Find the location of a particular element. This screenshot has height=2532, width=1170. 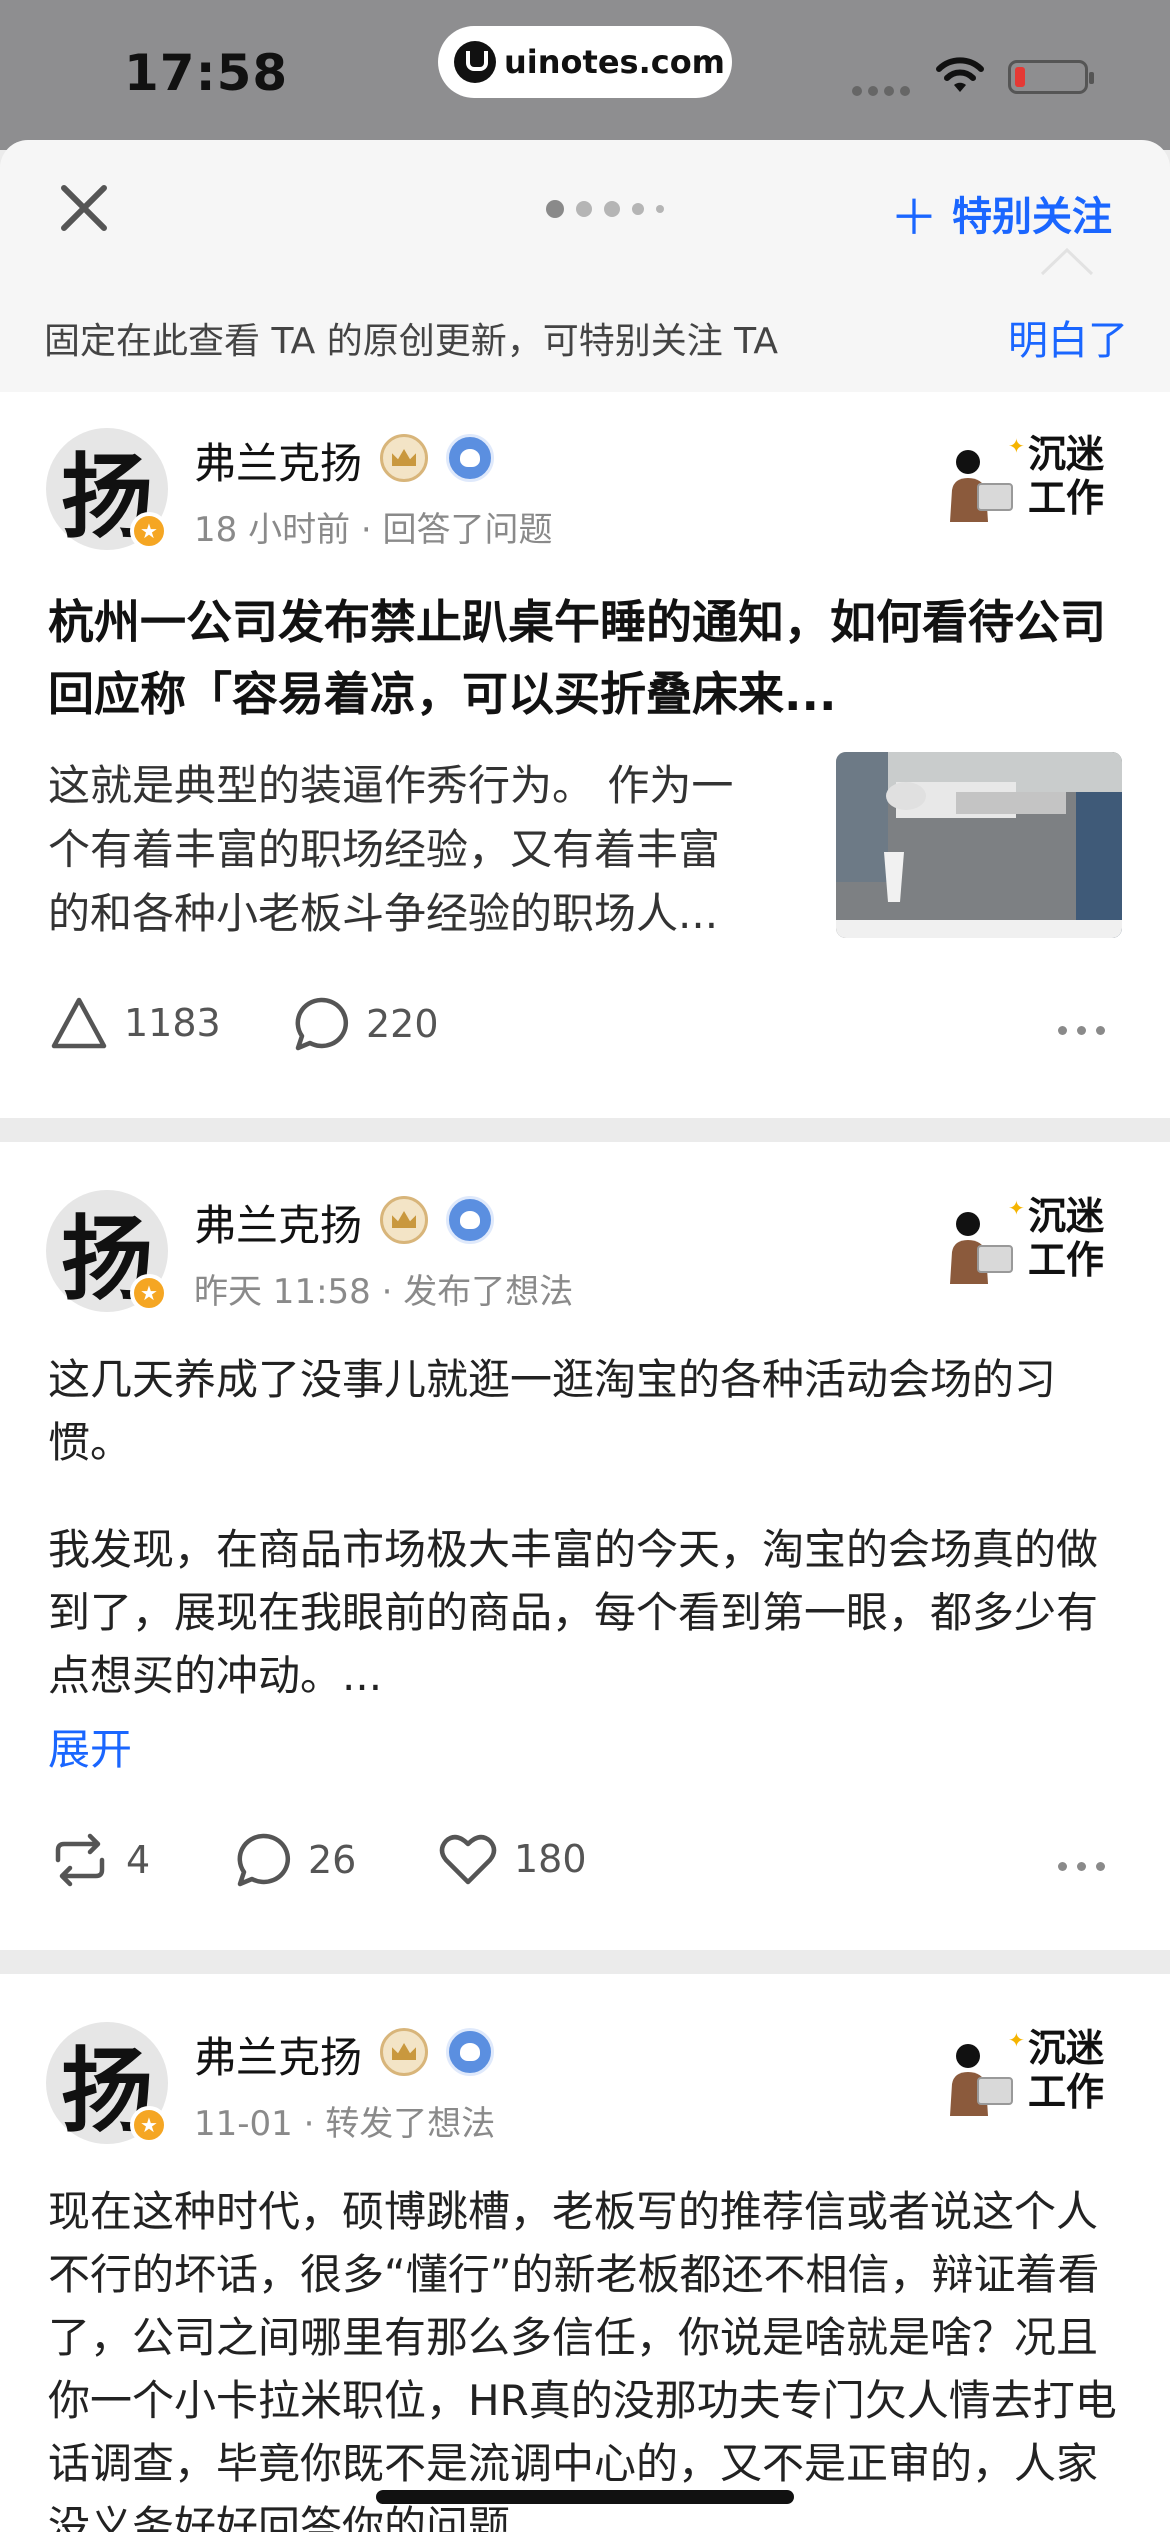

special-follow-button: ＋ 特别关注 is located at coordinates (1001, 213).